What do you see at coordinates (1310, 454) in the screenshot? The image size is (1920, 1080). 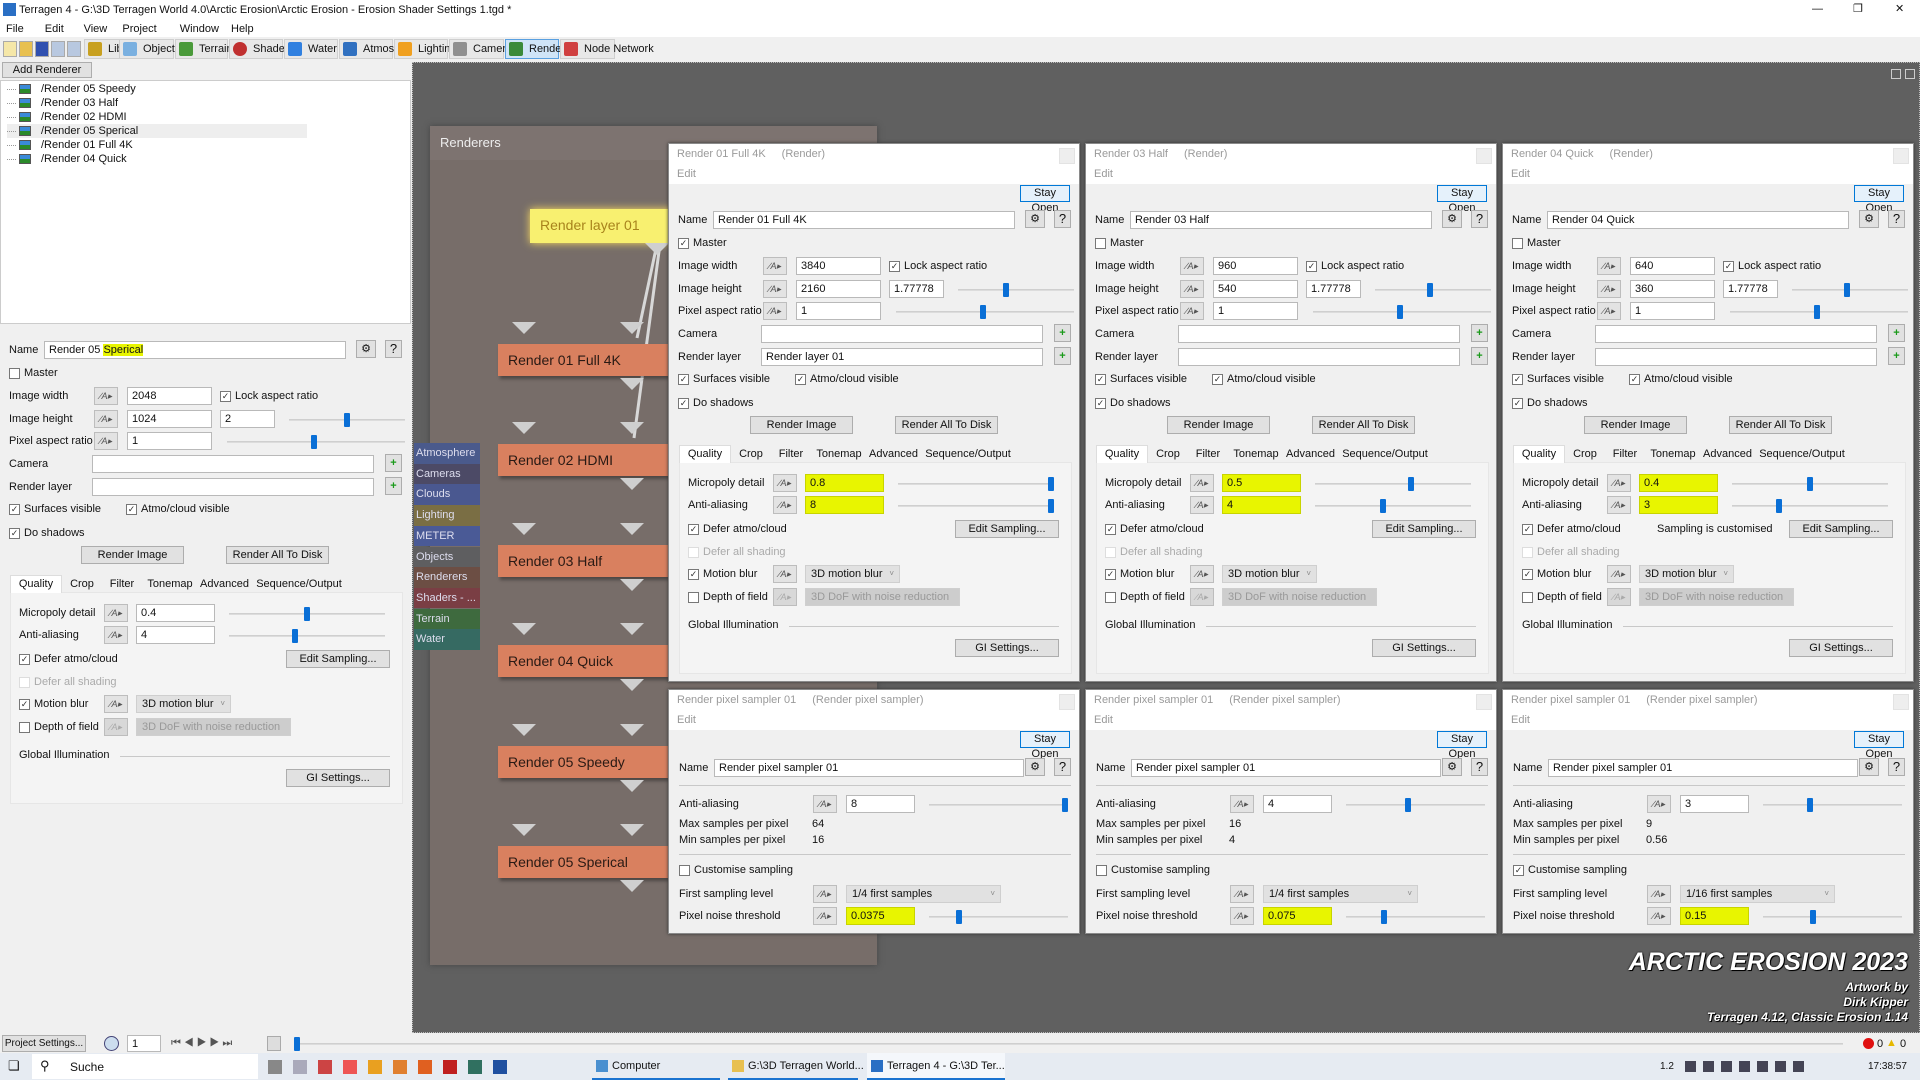 I see `tab-advanced: Advanced` at bounding box center [1310, 454].